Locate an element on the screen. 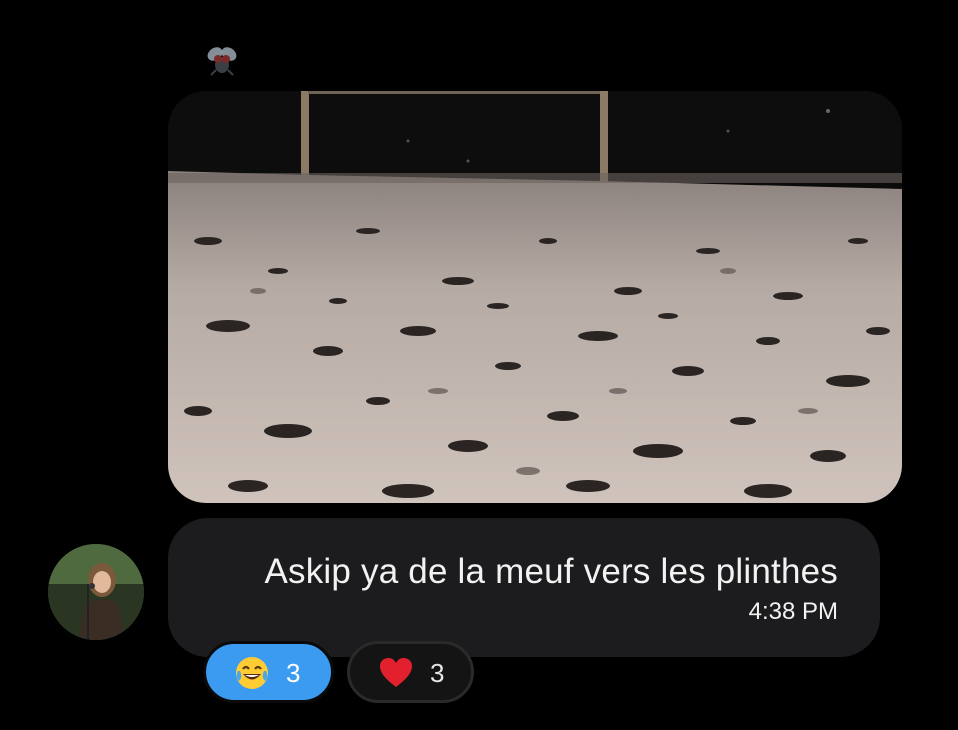 This screenshot has height=730, width=958. avatar is located at coordinates (96, 592).